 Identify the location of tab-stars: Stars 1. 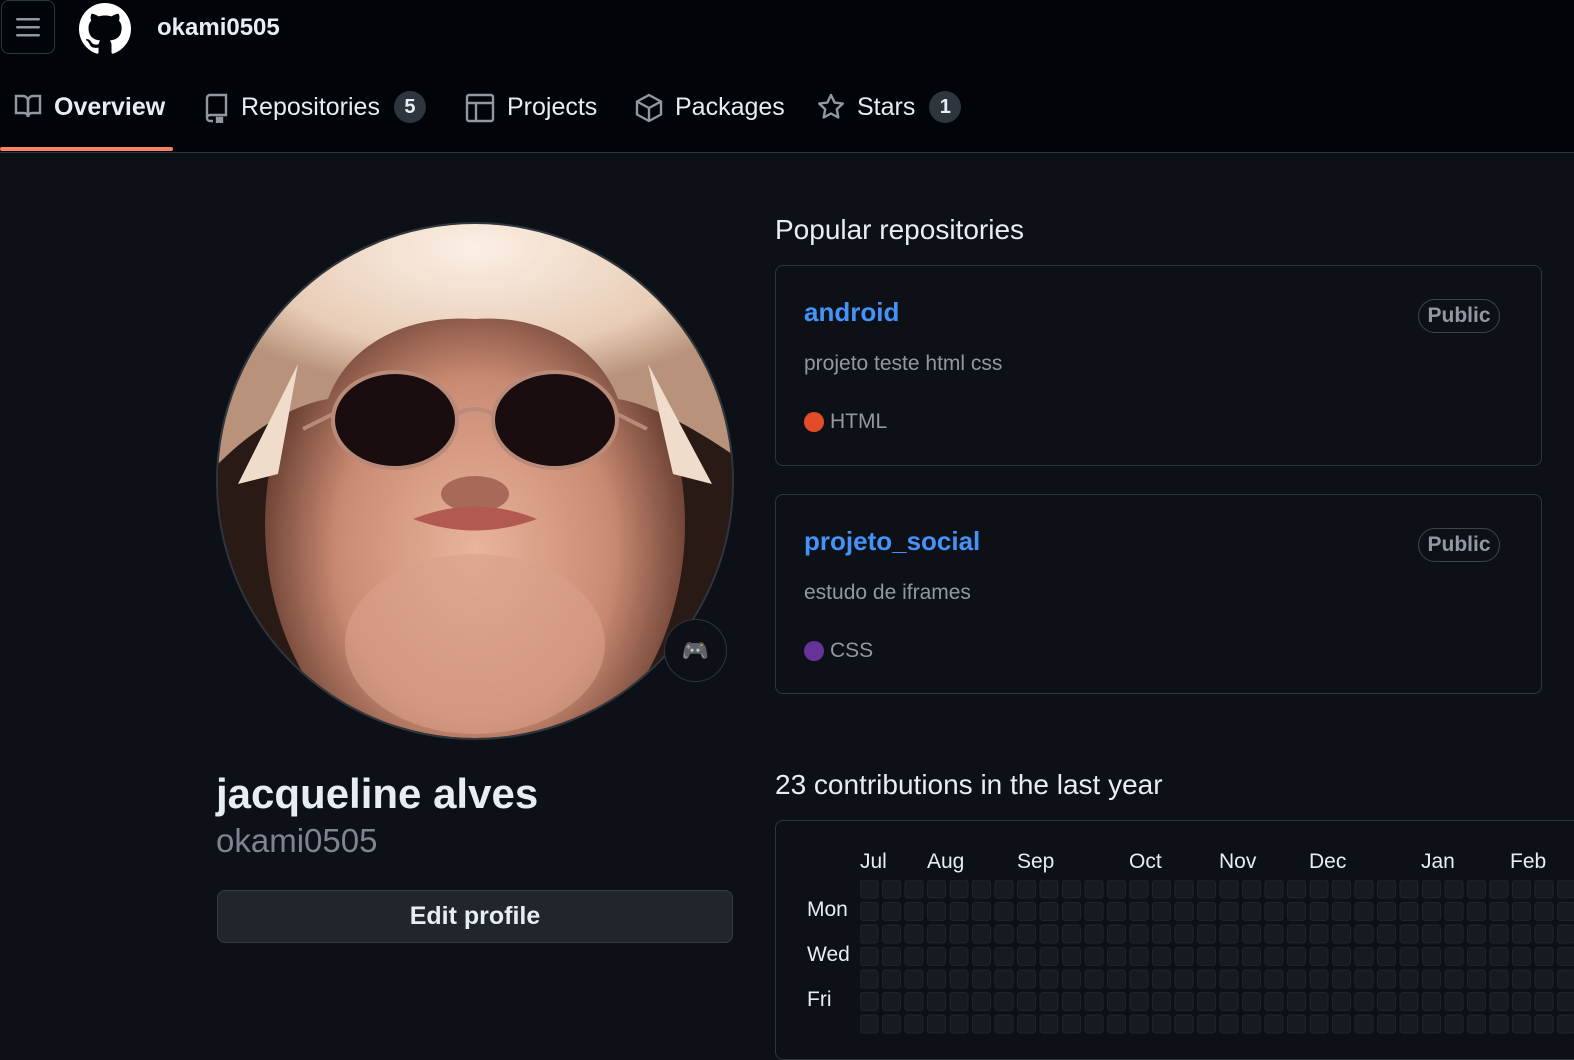
(889, 120).